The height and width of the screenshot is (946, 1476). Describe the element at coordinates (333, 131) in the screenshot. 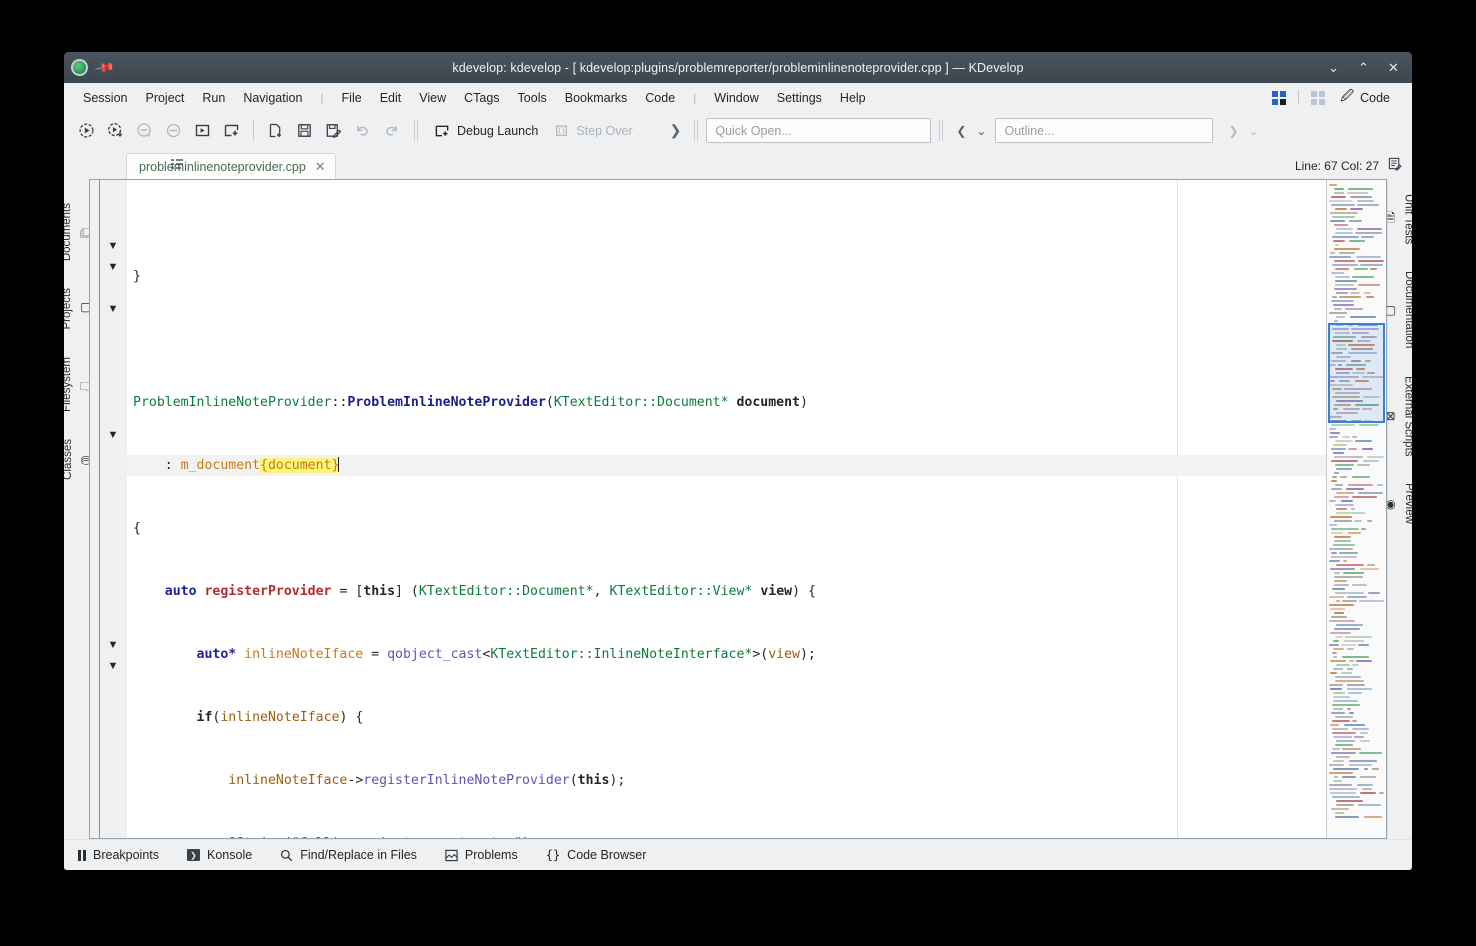

I see `save-as-icon` at that location.